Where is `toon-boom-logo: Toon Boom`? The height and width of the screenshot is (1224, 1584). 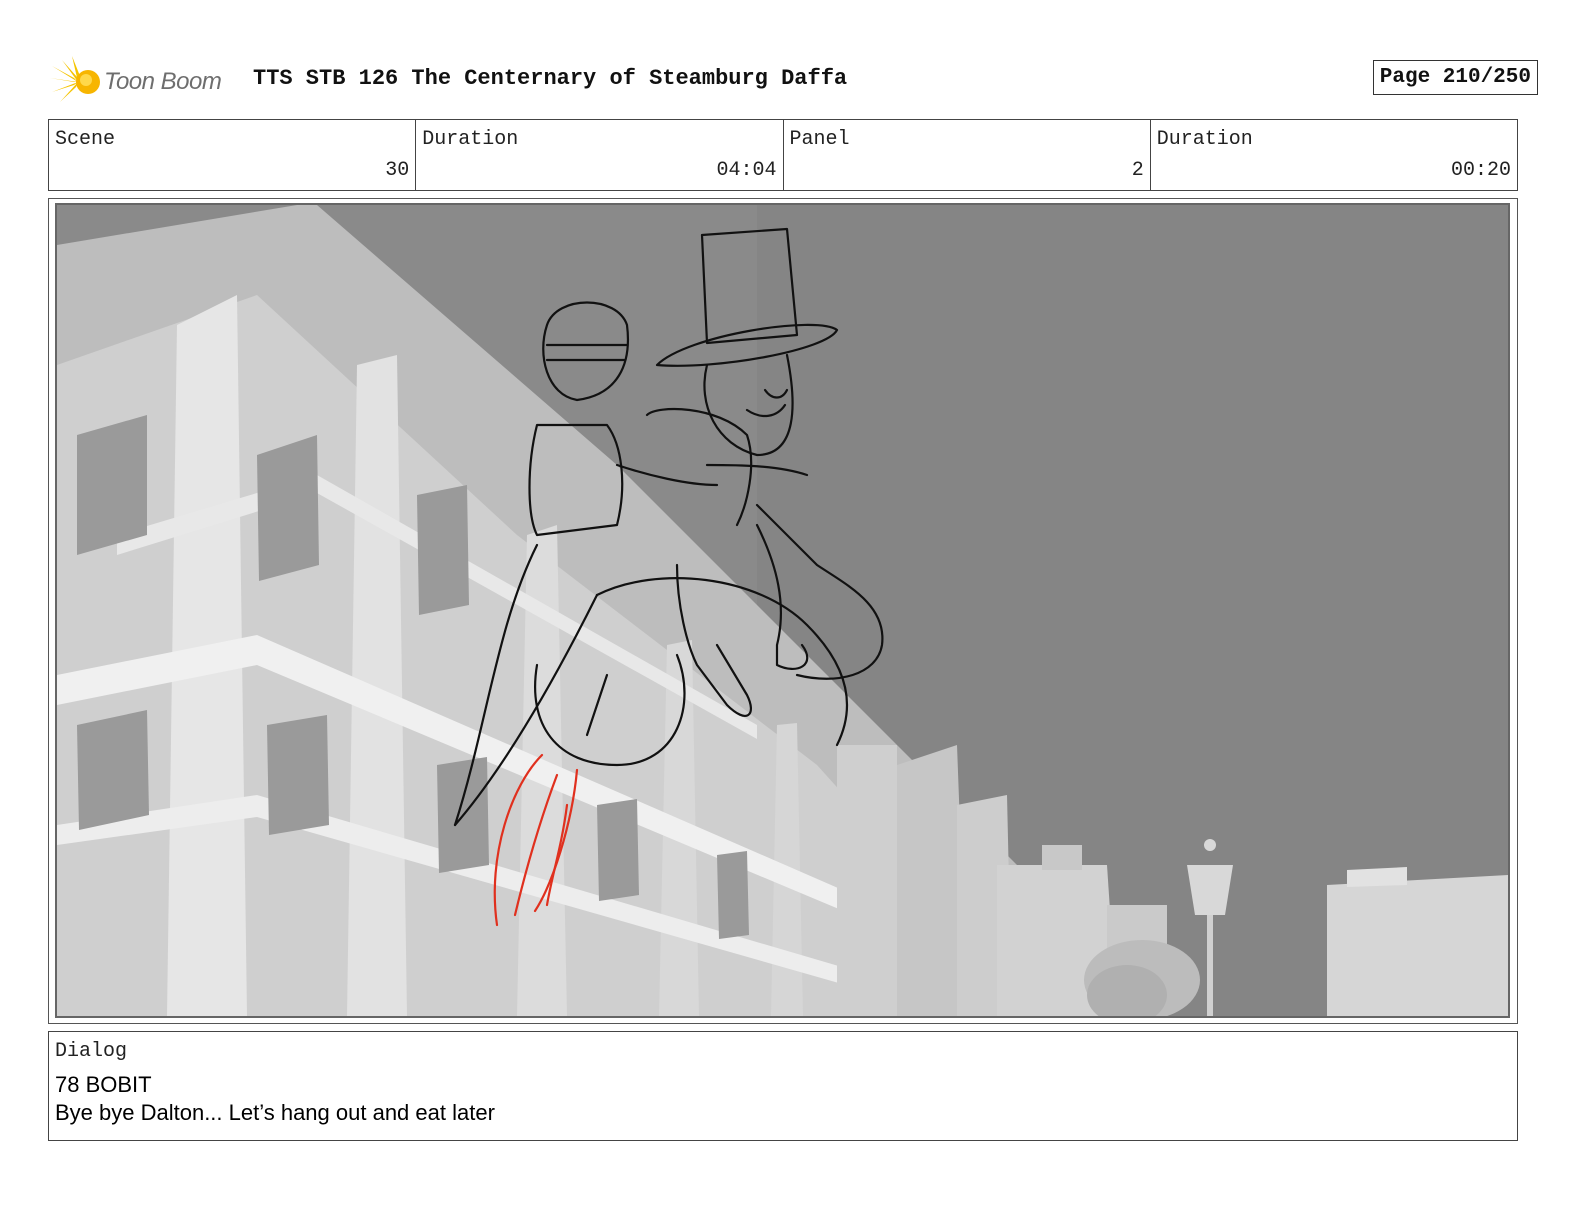
toon-boom-logo: Toon Boom is located at coordinates (148, 82).